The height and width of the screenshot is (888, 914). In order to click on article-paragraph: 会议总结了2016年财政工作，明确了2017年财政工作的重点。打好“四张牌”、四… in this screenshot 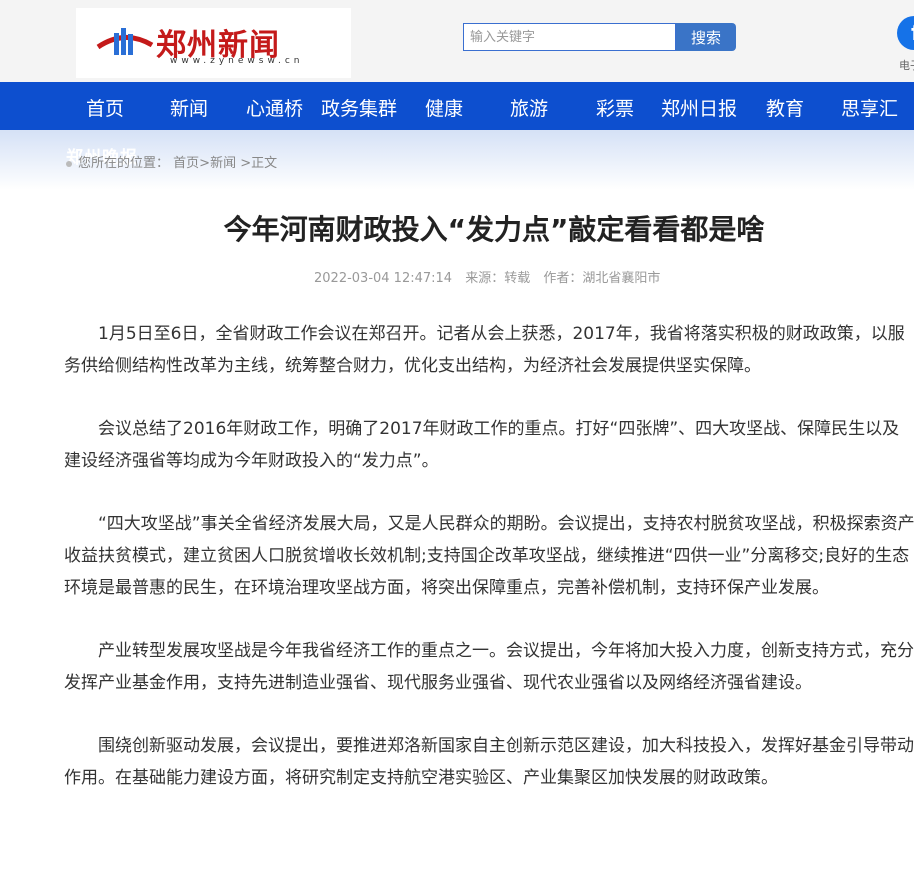, I will do `click(482, 445)`.